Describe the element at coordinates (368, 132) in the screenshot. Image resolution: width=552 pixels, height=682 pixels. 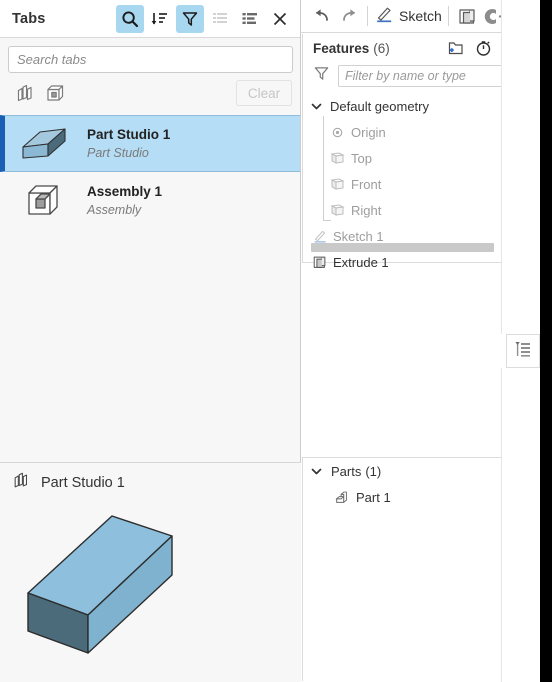
I see `feature-label: Origin` at that location.